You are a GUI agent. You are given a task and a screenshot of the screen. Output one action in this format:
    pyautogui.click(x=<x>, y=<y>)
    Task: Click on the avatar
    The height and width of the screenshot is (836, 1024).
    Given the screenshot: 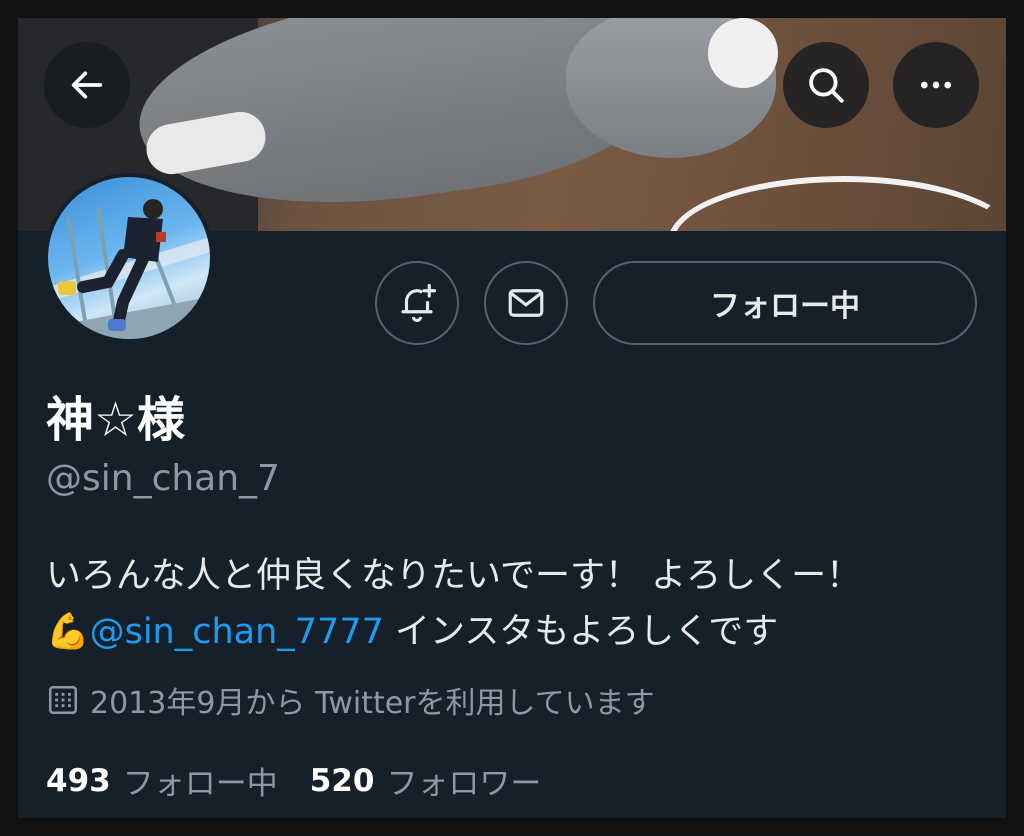 What is the action you would take?
    pyautogui.click(x=129, y=258)
    